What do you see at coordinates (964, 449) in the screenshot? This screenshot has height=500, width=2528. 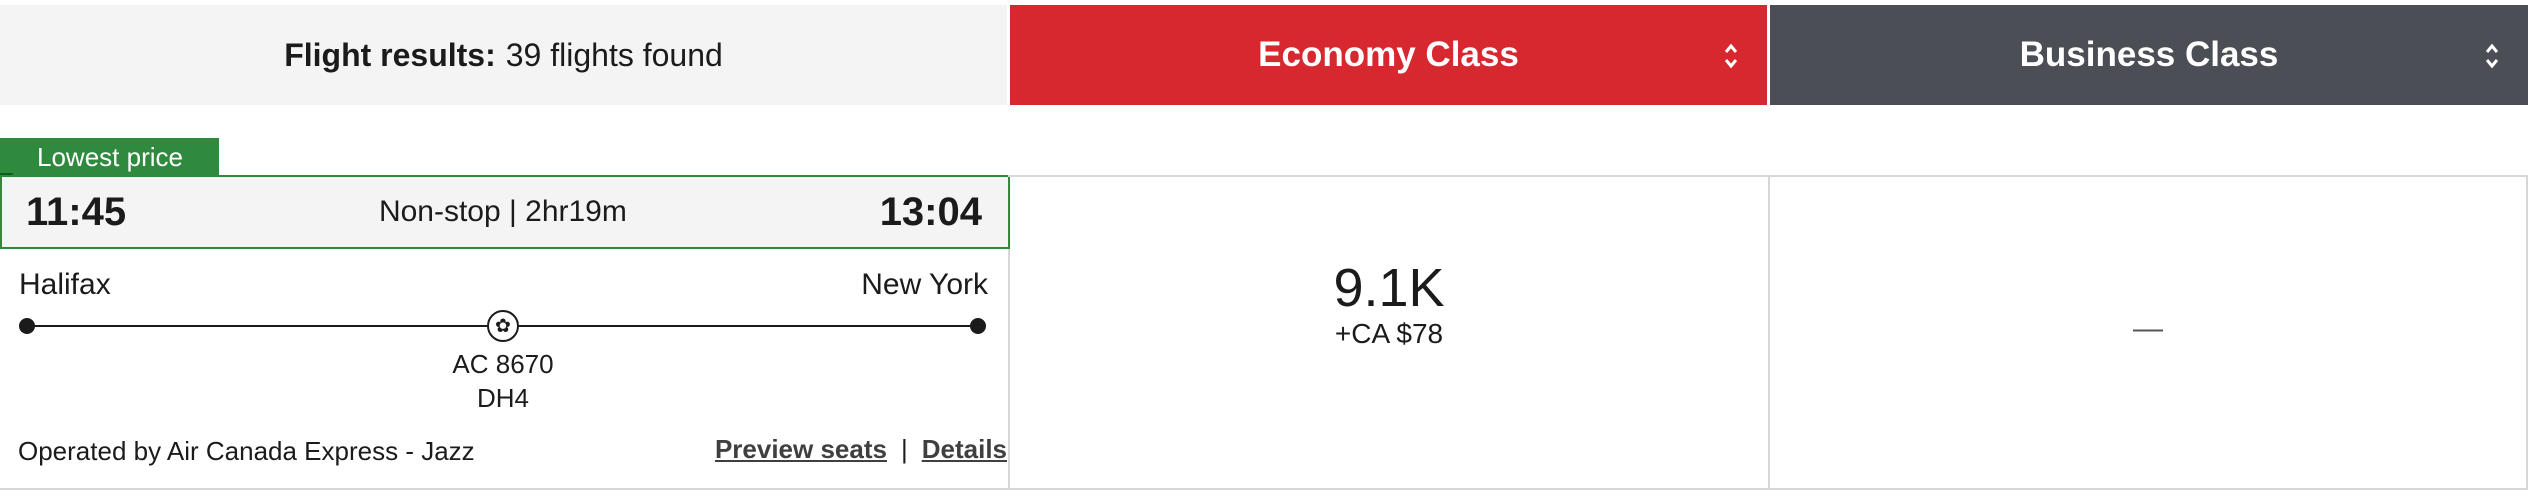 I see `details-link: Details` at bounding box center [964, 449].